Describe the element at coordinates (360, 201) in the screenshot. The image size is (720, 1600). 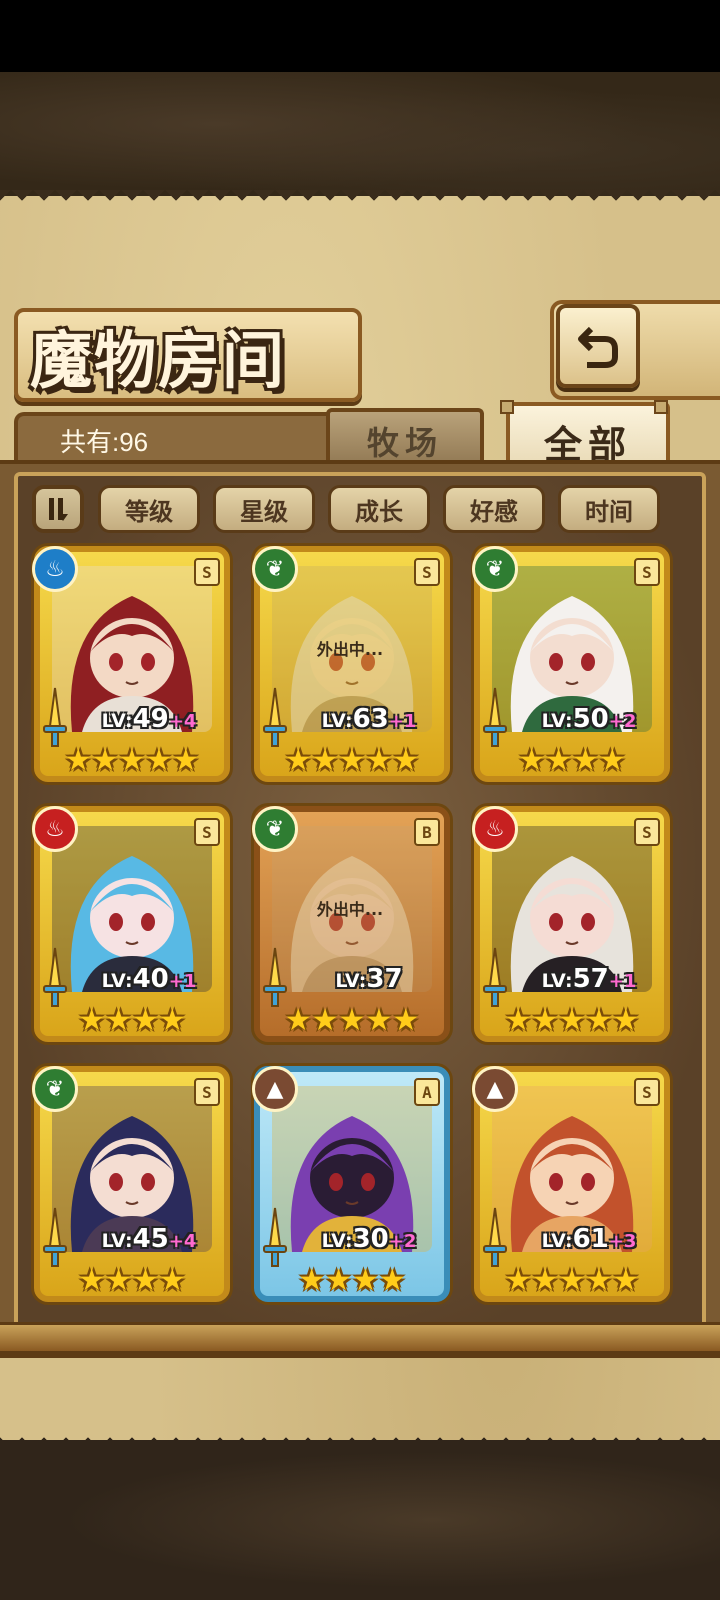
I see `parchment-top-edge` at that location.